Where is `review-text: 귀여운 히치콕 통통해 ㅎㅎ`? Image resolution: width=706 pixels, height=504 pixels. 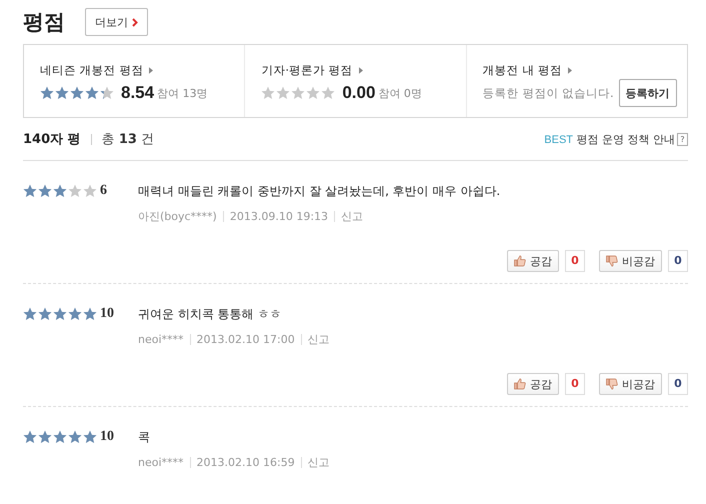
review-text: 귀여운 히치콕 통통해 ㅎㅎ is located at coordinates (210, 314).